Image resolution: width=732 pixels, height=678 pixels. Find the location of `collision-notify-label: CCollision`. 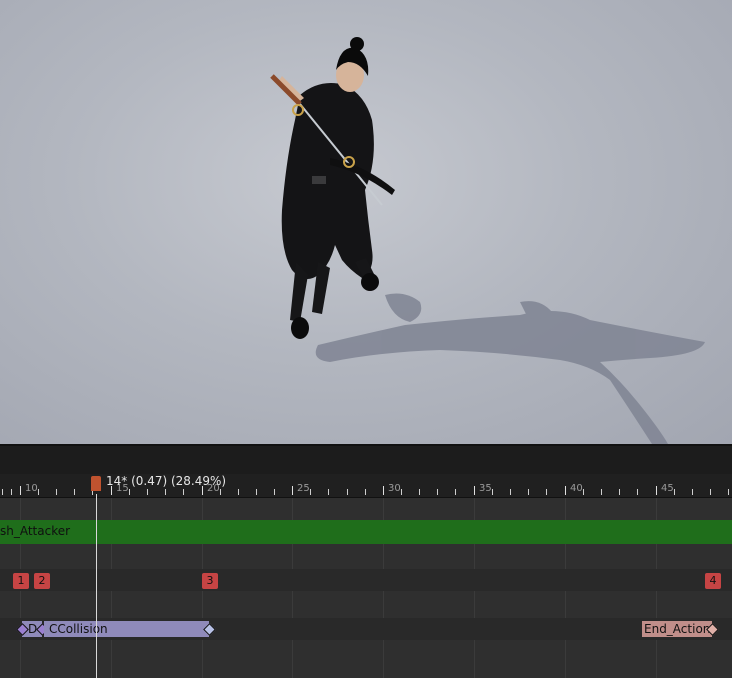

collision-notify-label: CCollision is located at coordinates (78, 629).